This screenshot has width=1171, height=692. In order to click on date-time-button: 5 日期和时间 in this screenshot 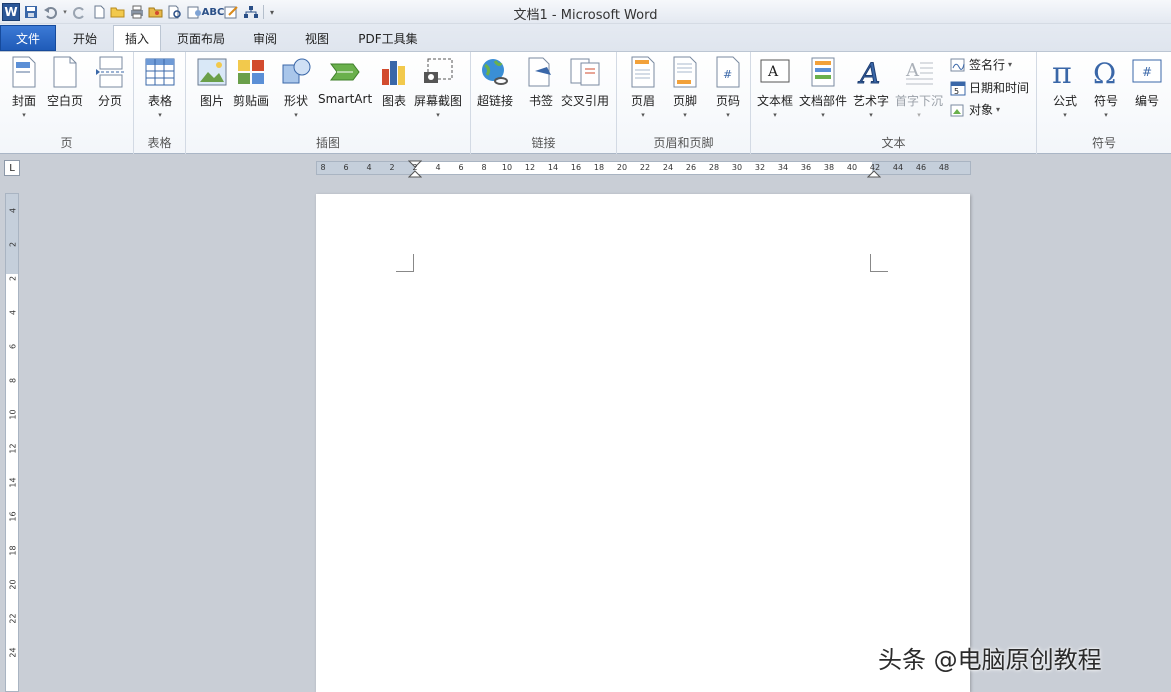, I will do `click(989, 87)`.